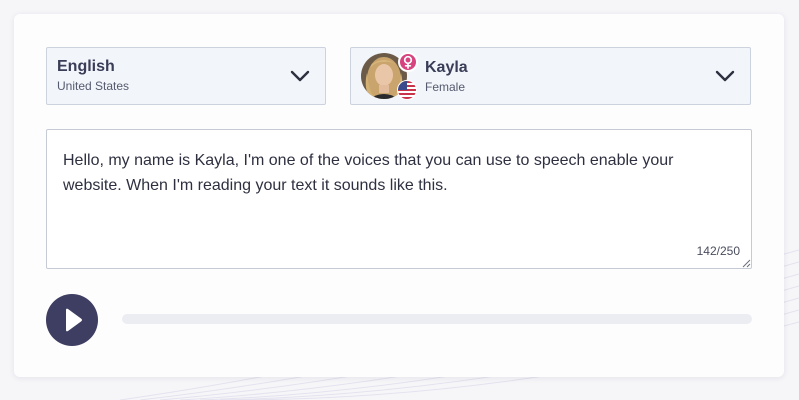  Describe the element at coordinates (93, 86) in the screenshot. I see `region-label: United States` at that location.